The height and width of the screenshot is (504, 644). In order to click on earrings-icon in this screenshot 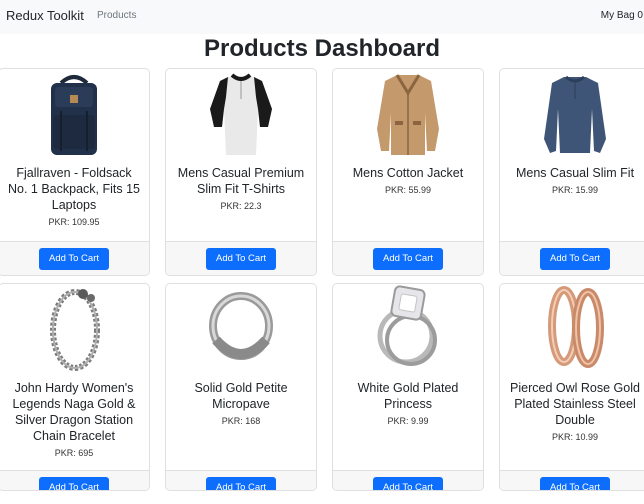, I will do `click(576, 327)`.